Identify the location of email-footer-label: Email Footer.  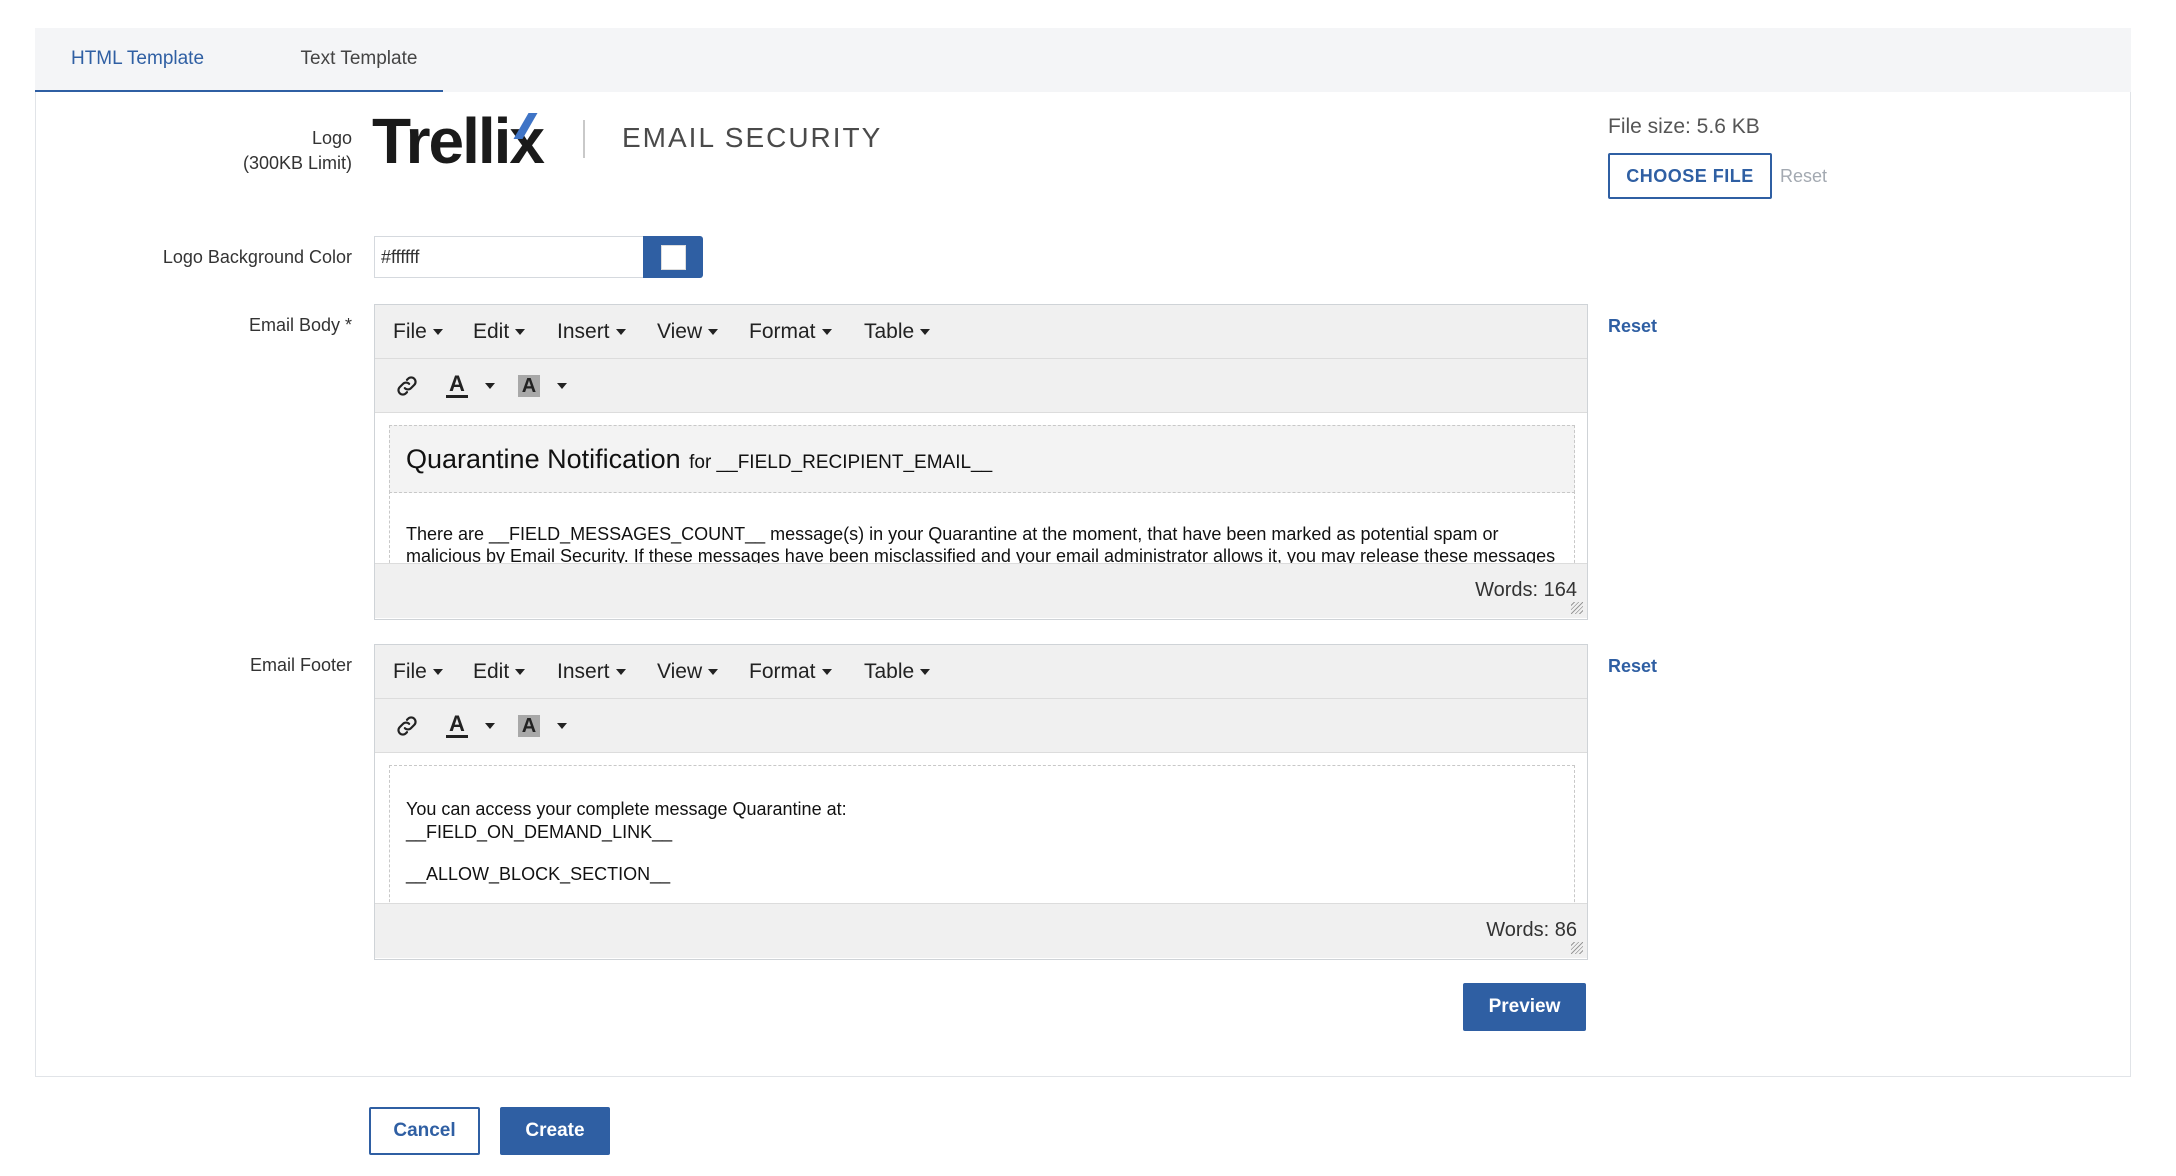
(300, 665).